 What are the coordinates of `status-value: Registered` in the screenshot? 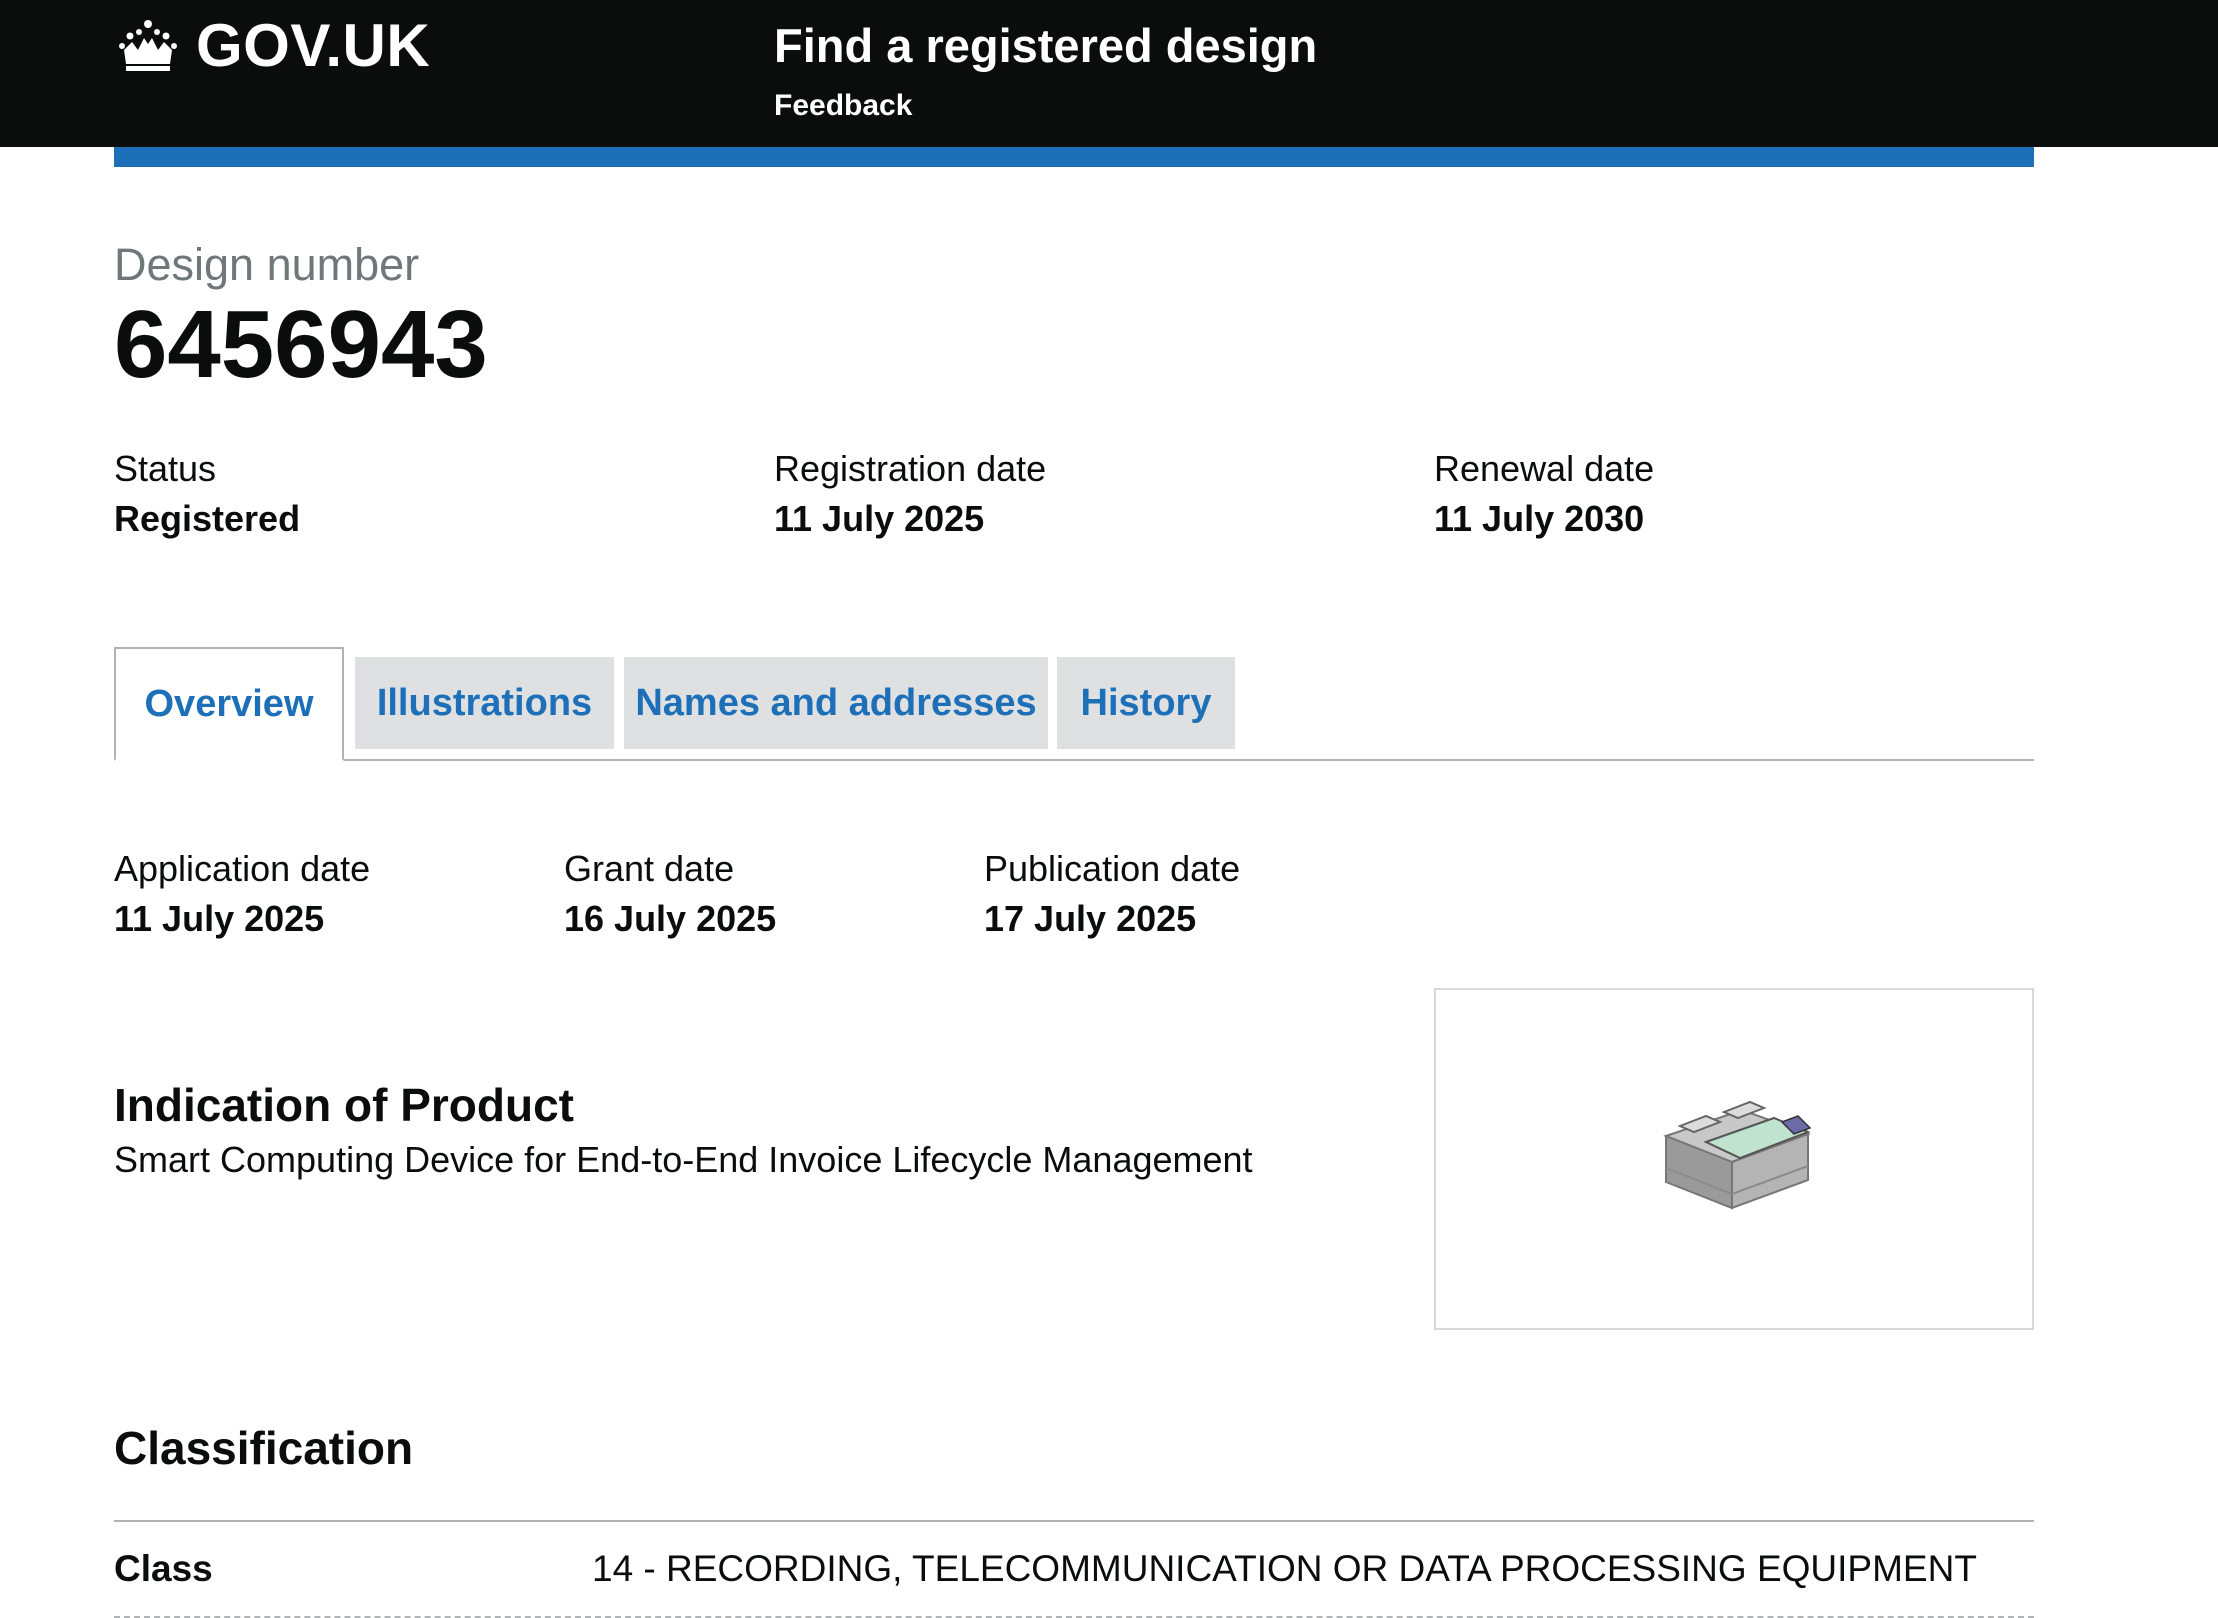 It's located at (207, 518).